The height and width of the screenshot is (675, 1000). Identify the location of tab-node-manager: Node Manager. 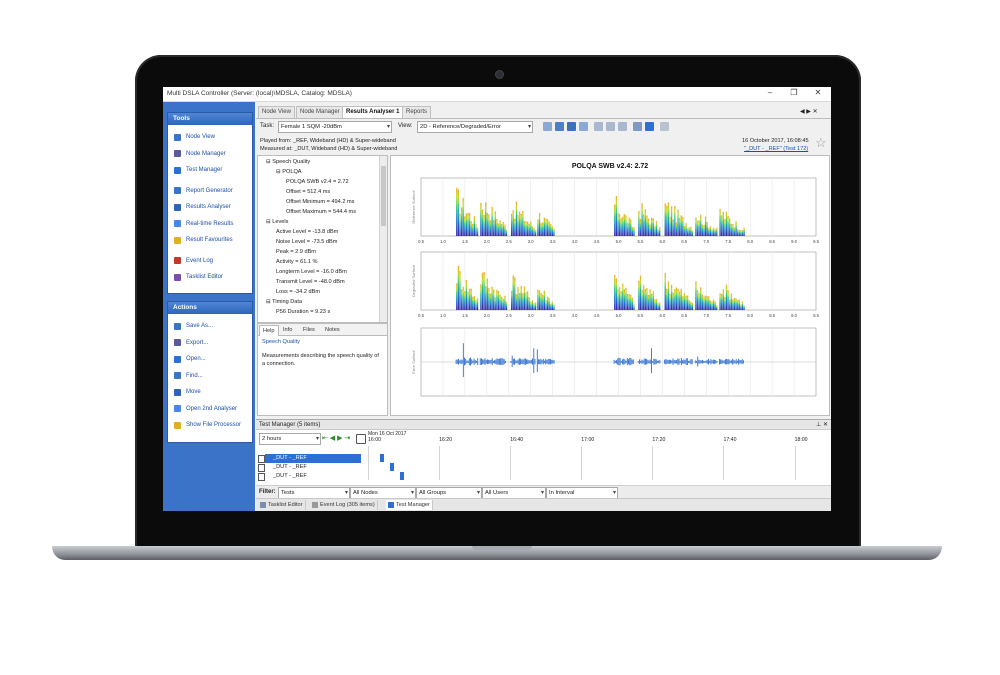
(320, 112).